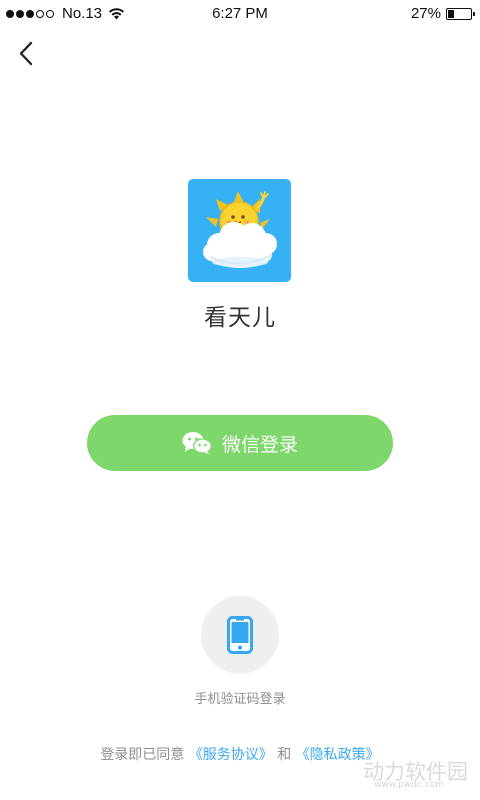  Describe the element at coordinates (442, 13) in the screenshot. I see `status-right: 27%` at that location.